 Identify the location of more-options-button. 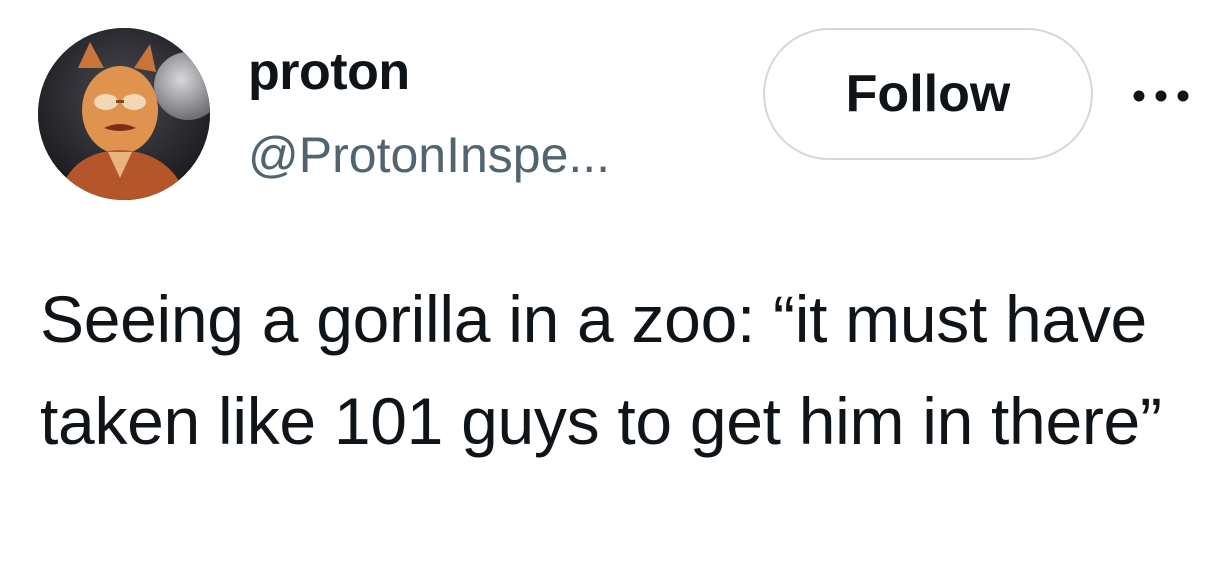
(1161, 96).